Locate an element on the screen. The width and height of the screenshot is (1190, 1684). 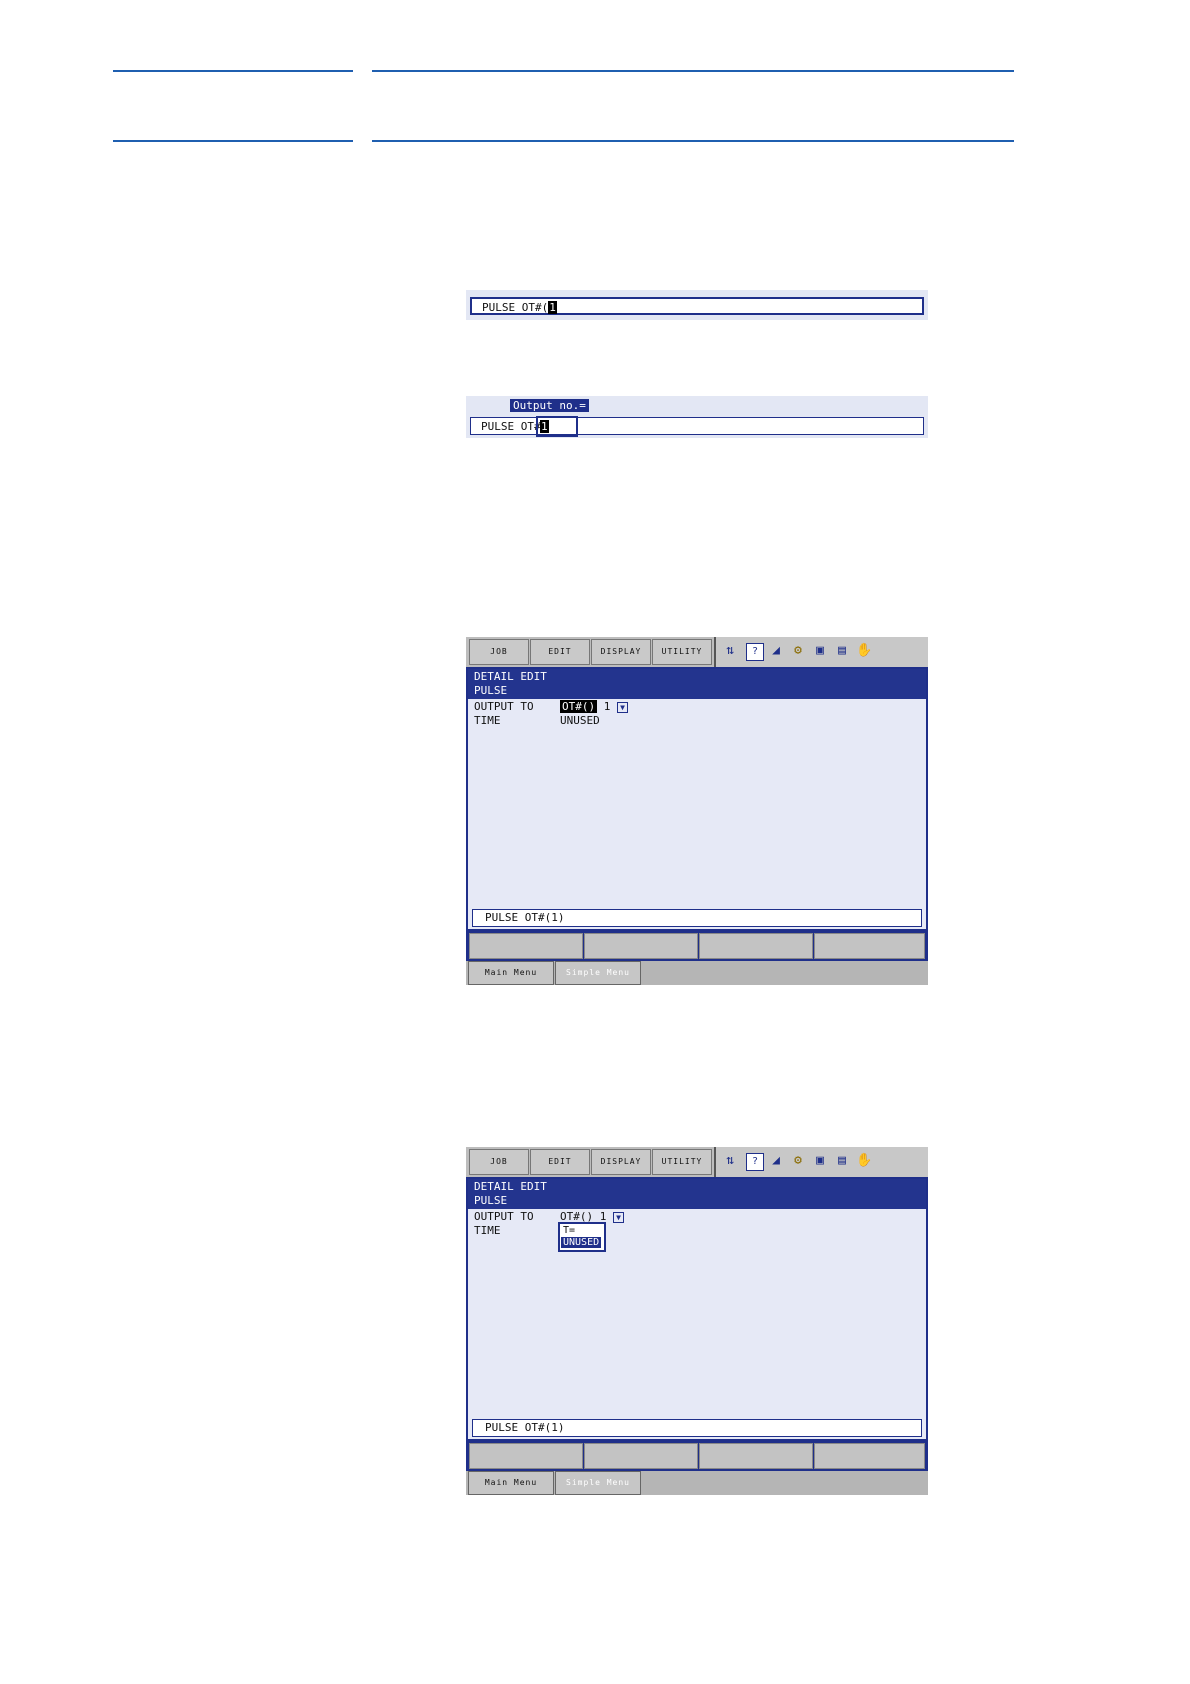
output-to-value: OT#() 1 ▼ is located at coordinates (594, 706).